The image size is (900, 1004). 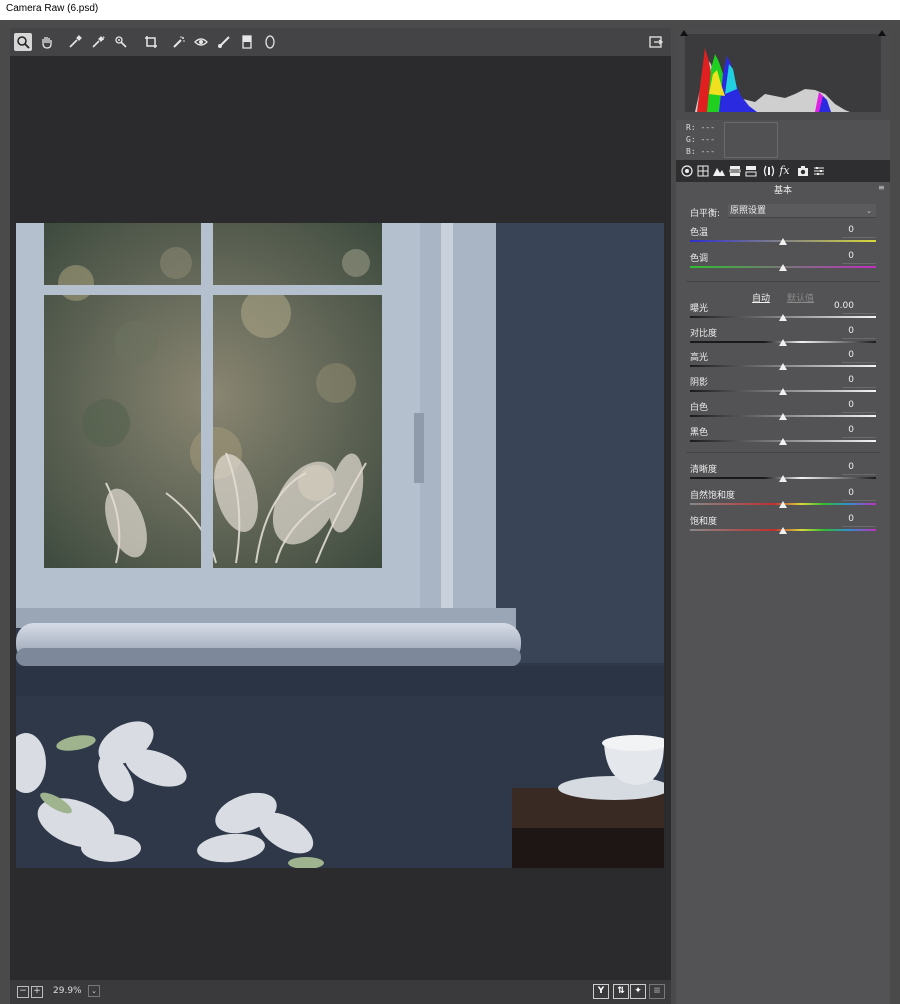 What do you see at coordinates (224, 42) in the screenshot?
I see `adjustment-brush-icon` at bounding box center [224, 42].